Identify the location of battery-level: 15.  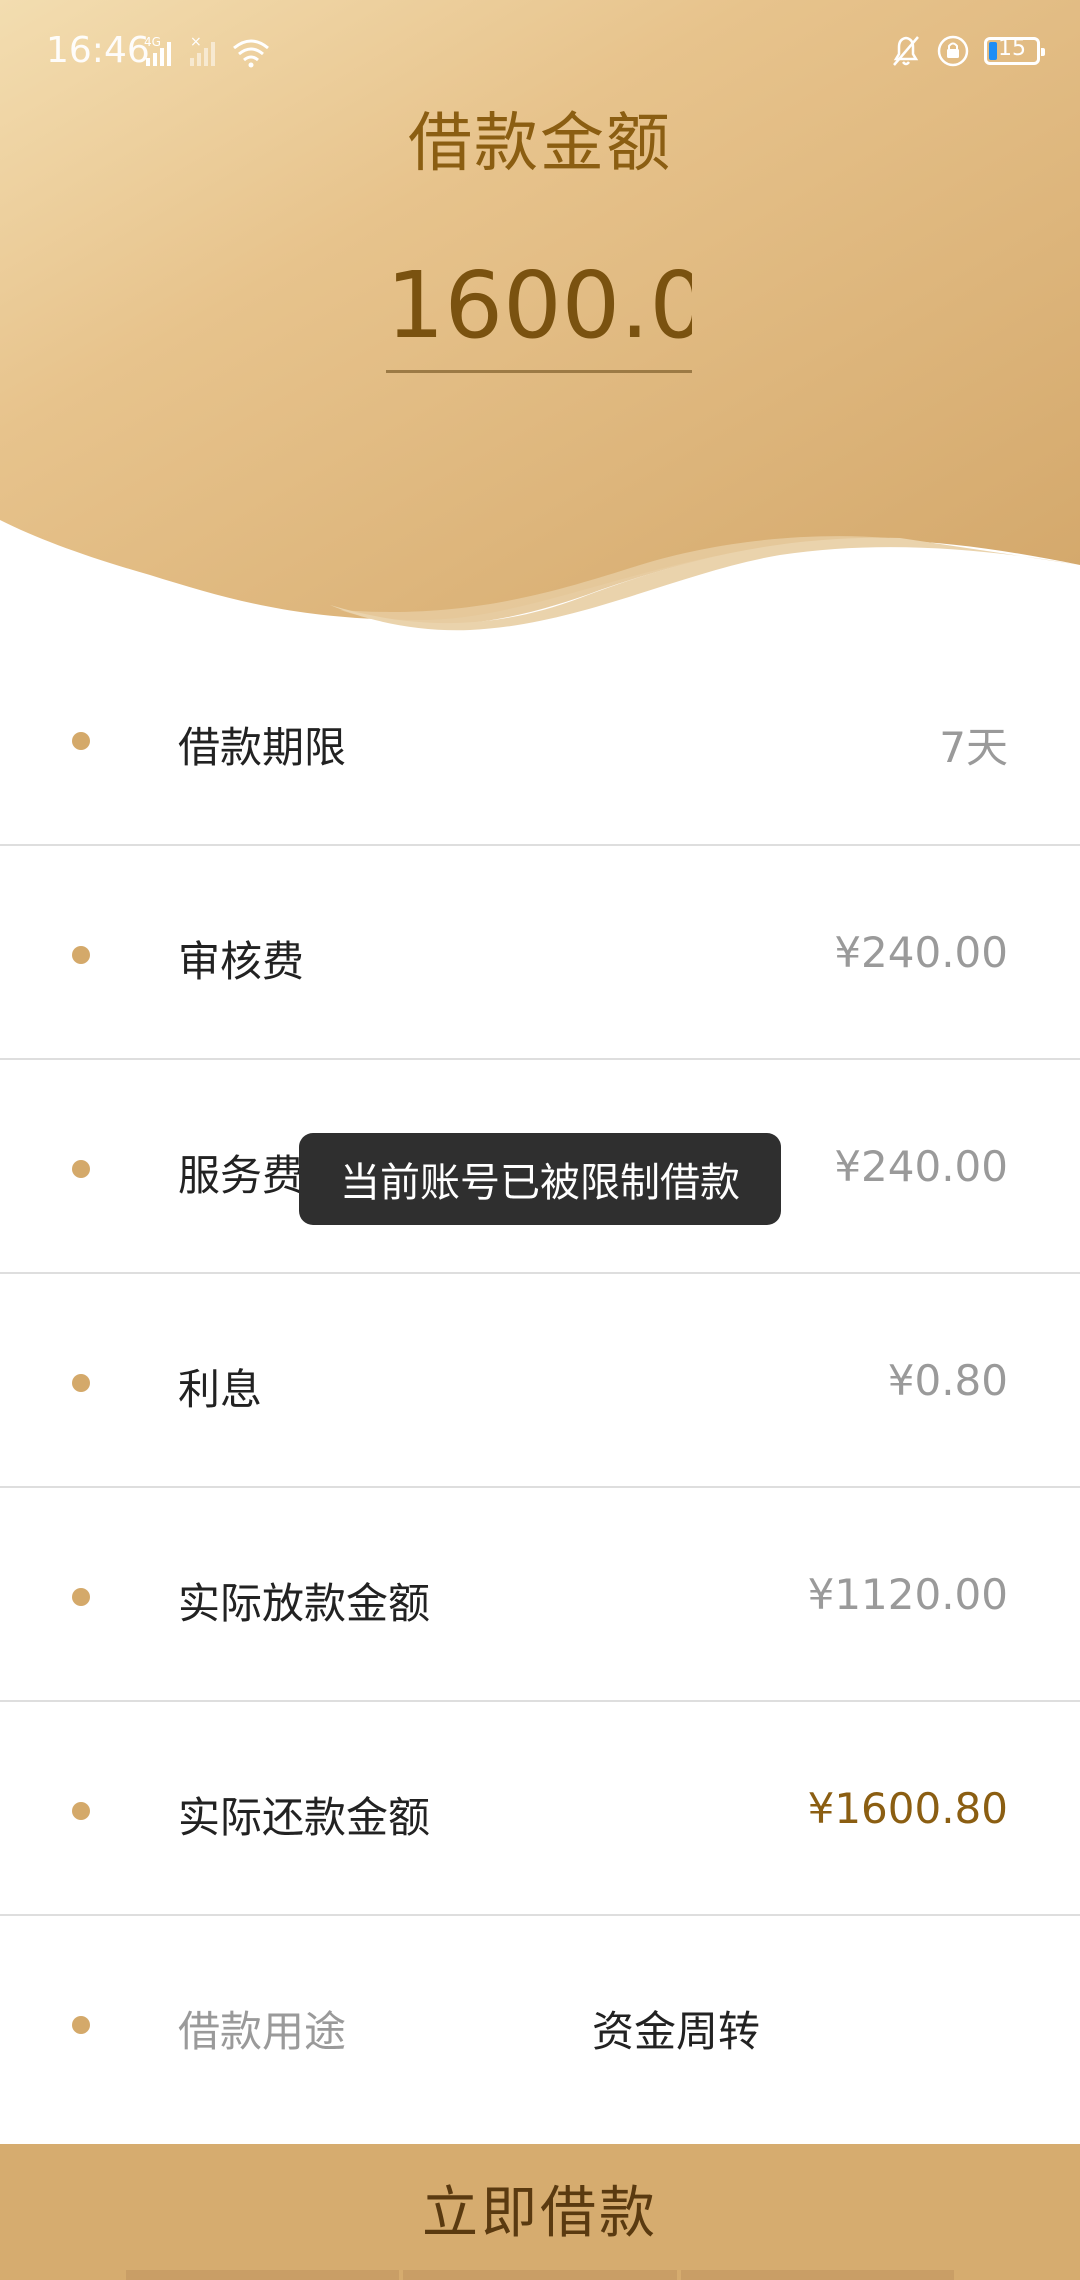
(1012, 48).